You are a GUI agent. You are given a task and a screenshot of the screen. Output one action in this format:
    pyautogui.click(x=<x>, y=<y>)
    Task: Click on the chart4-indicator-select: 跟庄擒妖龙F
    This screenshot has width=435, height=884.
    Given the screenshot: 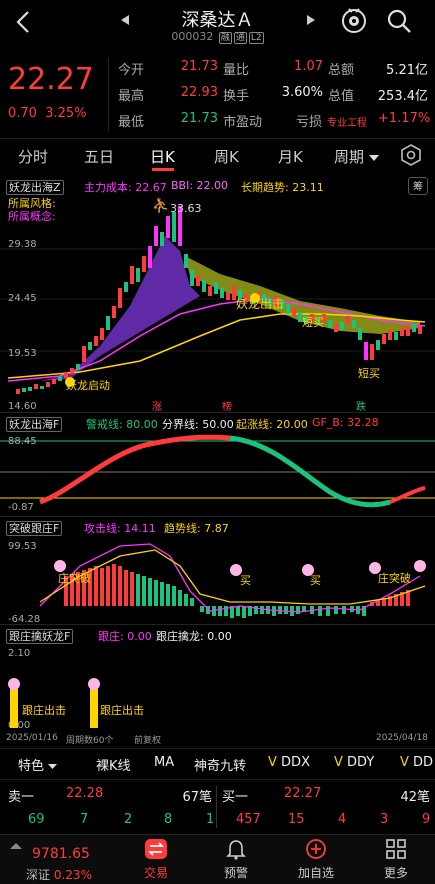 What is the action you would take?
    pyautogui.click(x=40, y=636)
    